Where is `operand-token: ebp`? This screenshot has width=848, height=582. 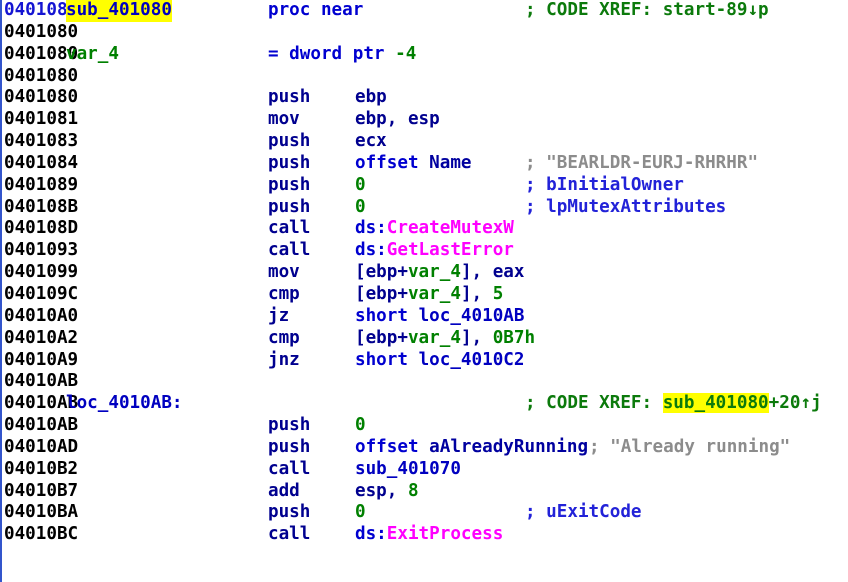
operand-token: ebp is located at coordinates (371, 97).